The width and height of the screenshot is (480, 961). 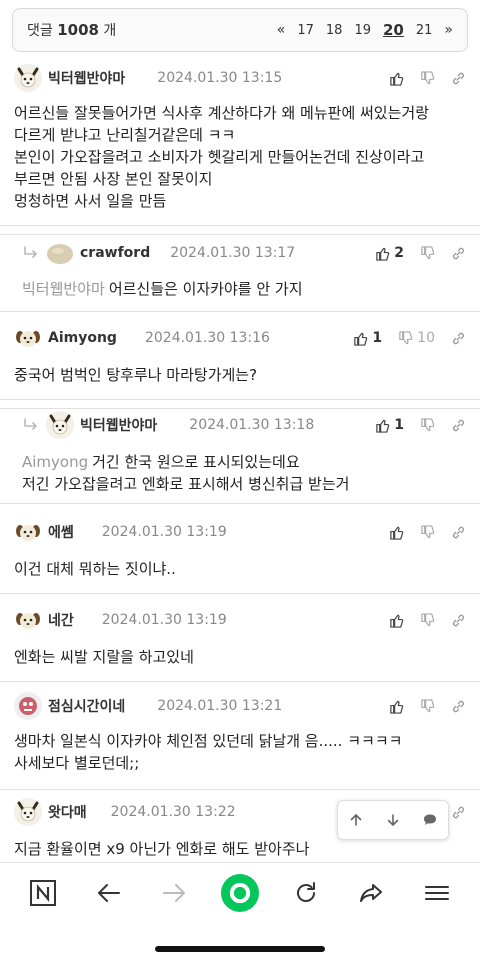 I want to click on comment-line: 멍청하면 사서 일을 만듬, so click(x=90, y=201).